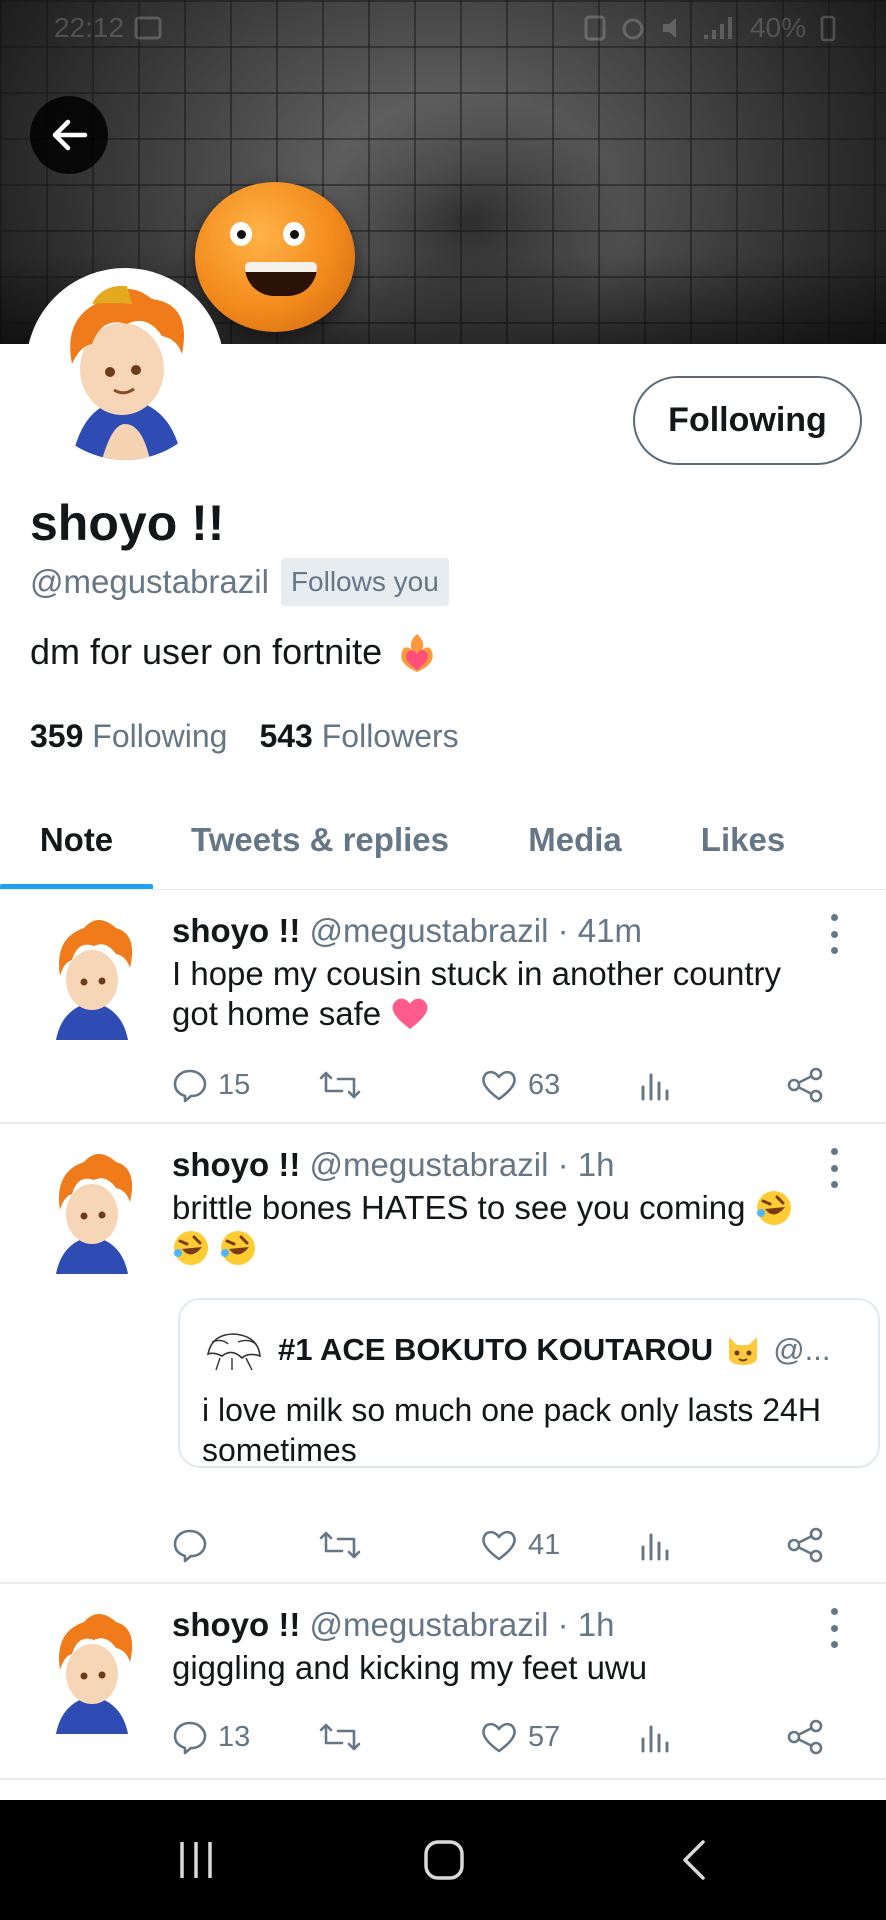 The height and width of the screenshot is (1920, 886). I want to click on status-bar: 22:12 40%, so click(443, 28).